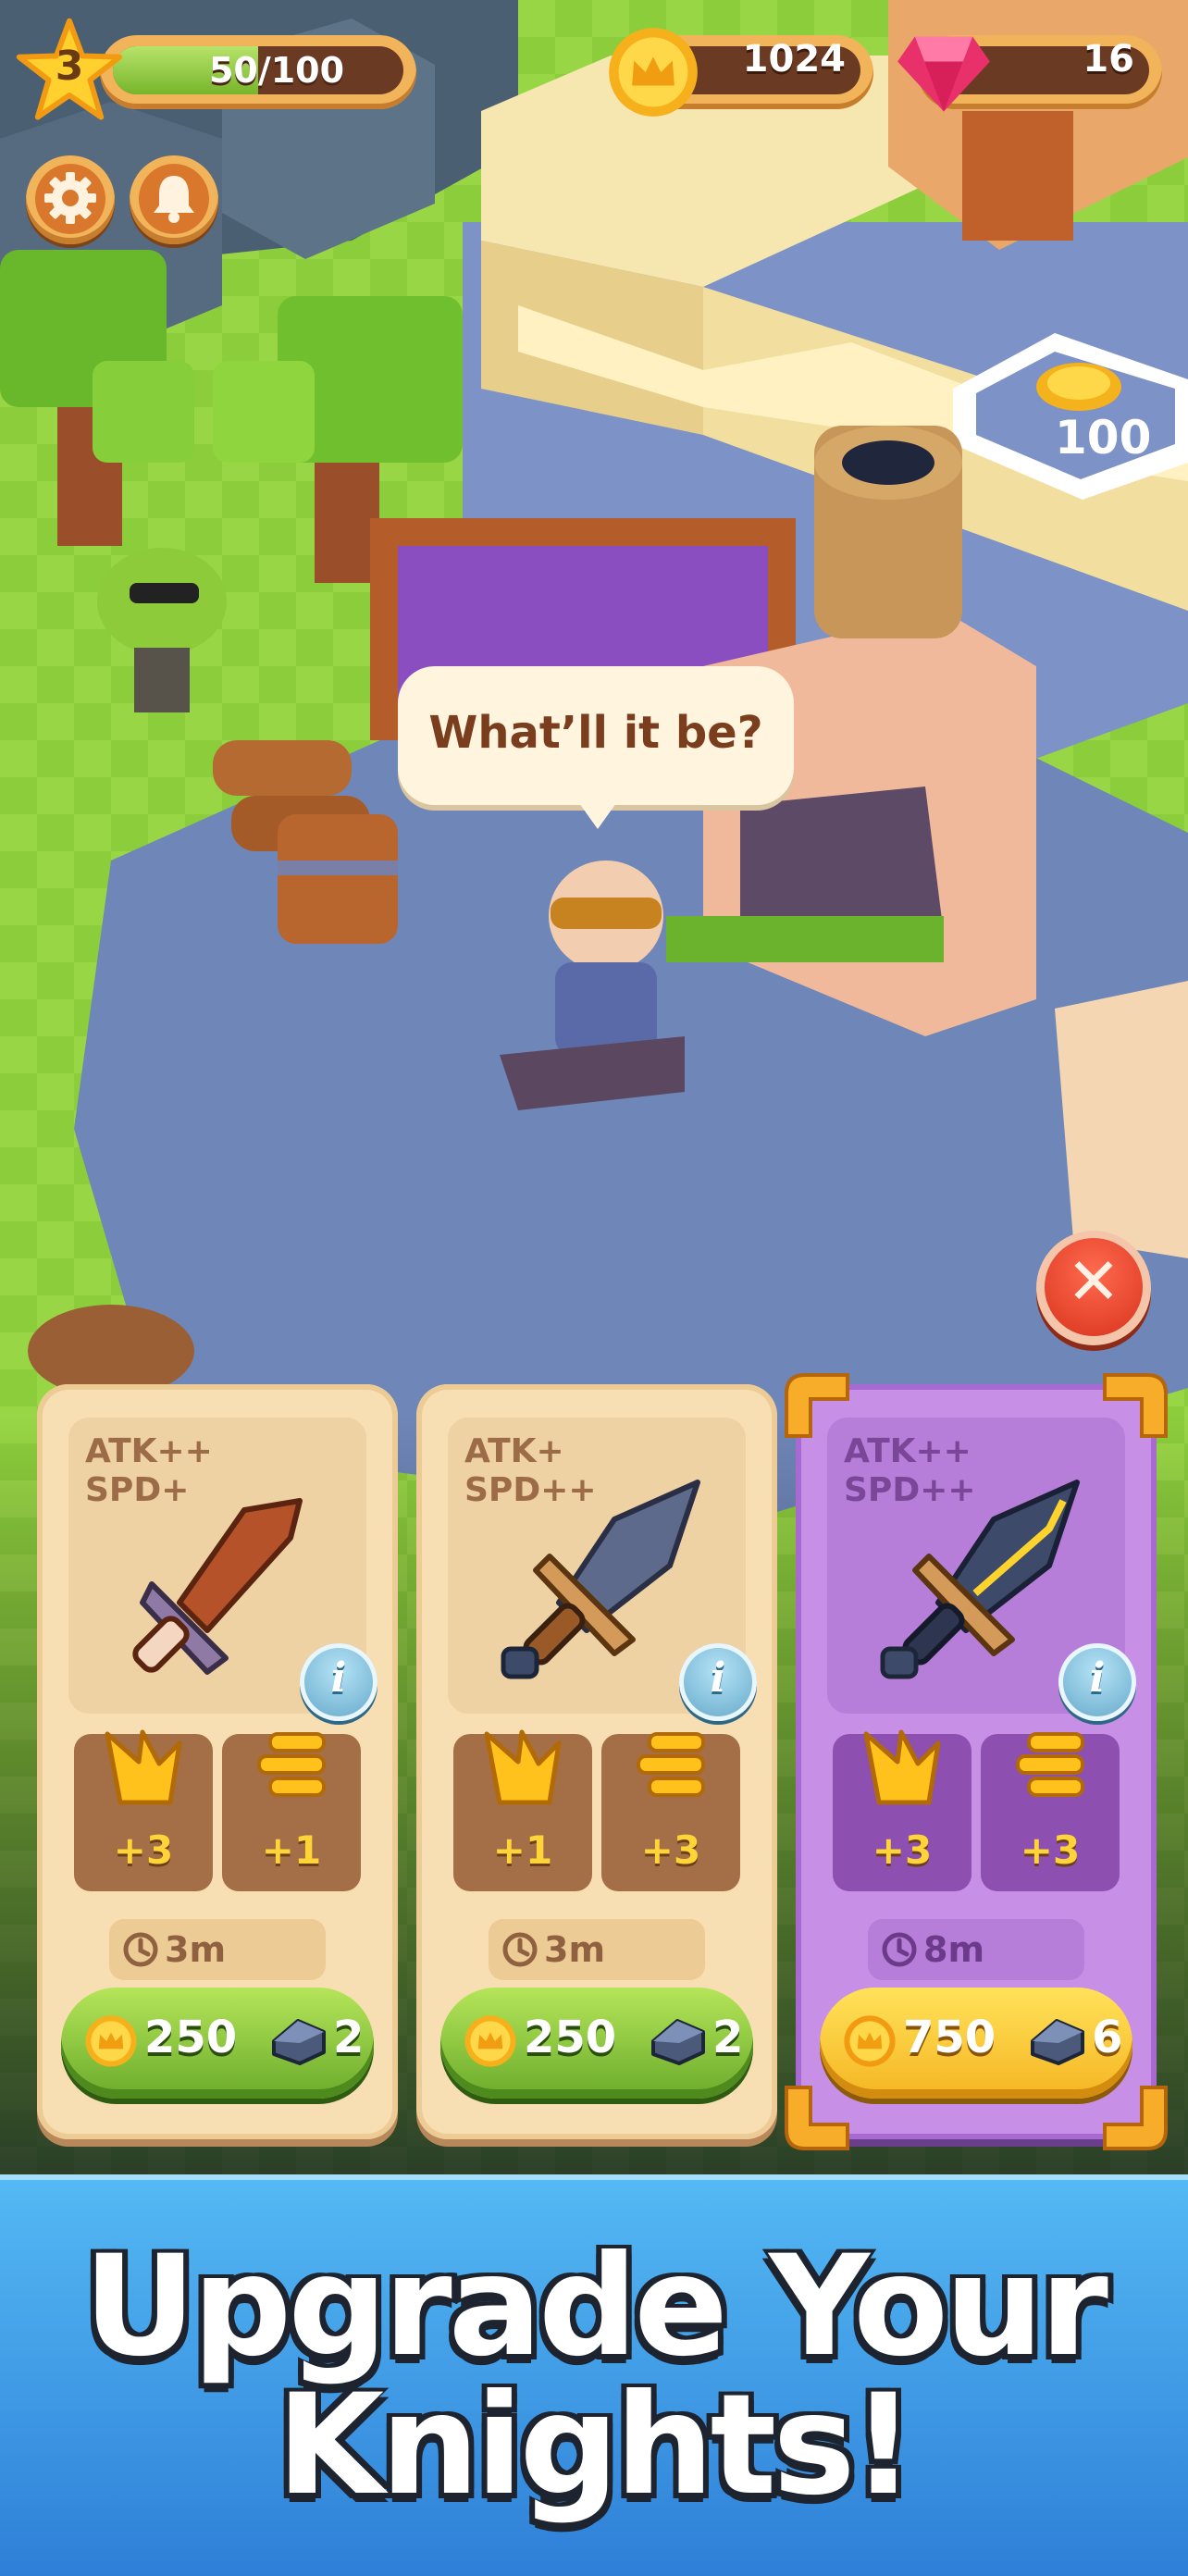 The height and width of the screenshot is (2576, 1188). Describe the element at coordinates (1093, 1282) in the screenshot. I see `close-icon: ✕` at that location.